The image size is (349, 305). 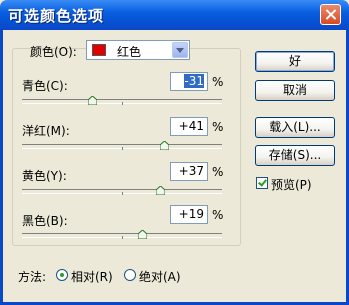 What do you see at coordinates (218, 82) in the screenshot?
I see `cyan-percent: %` at bounding box center [218, 82].